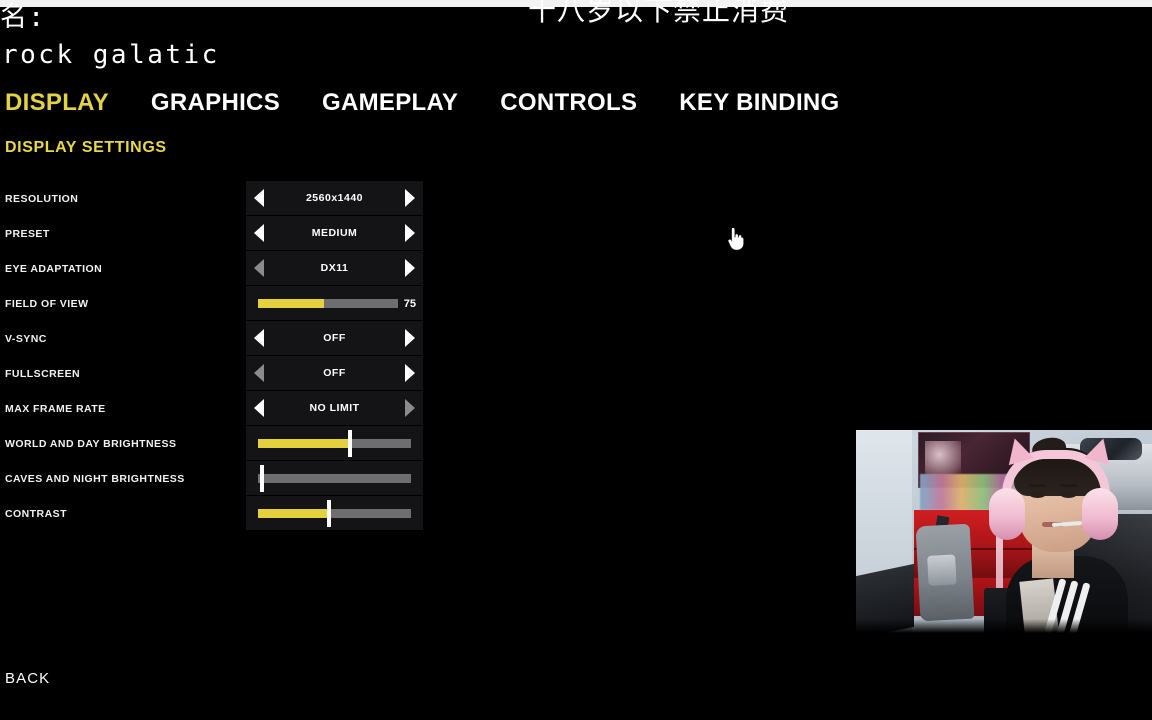 This screenshot has height=720, width=1152. I want to click on slider-track-contrast, so click(334, 513).